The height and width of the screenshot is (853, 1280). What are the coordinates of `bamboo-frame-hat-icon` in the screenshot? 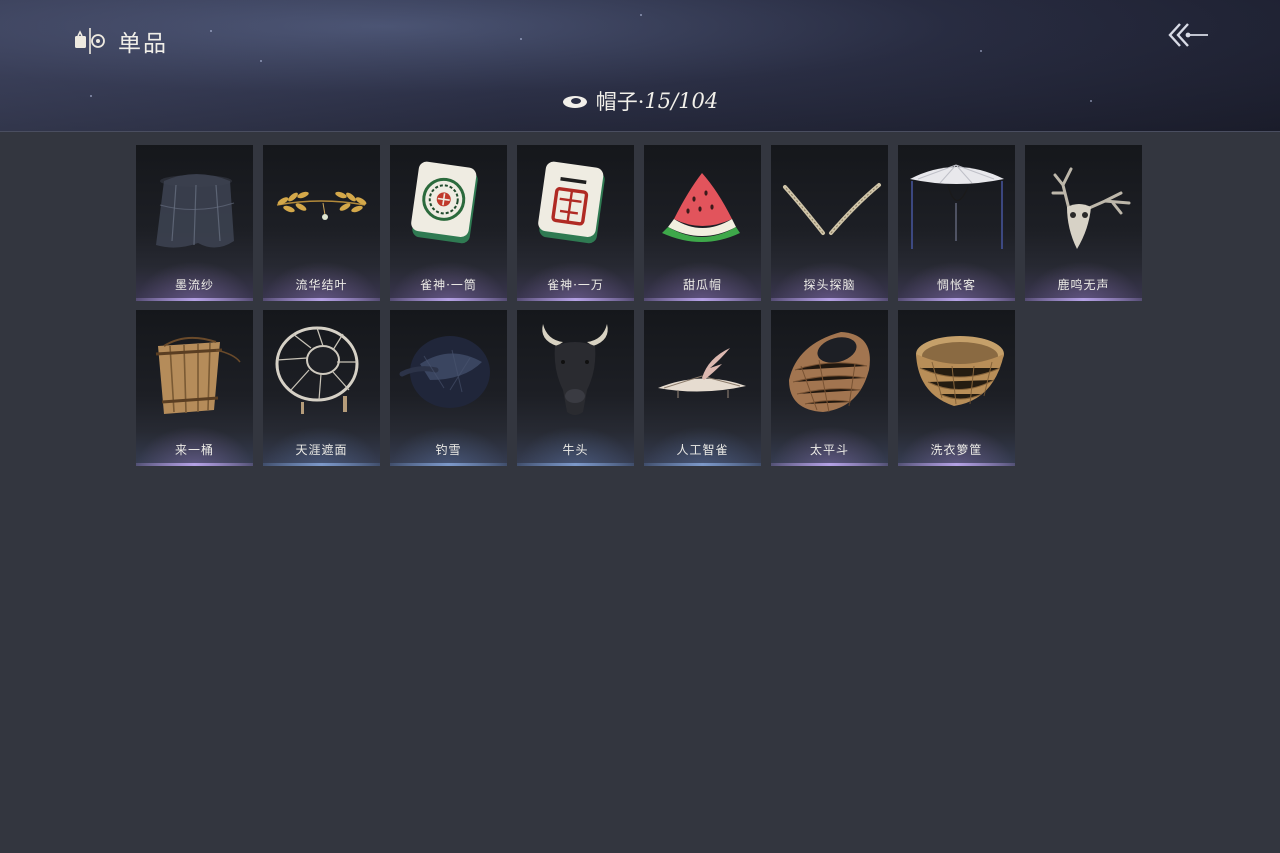 It's located at (317, 370).